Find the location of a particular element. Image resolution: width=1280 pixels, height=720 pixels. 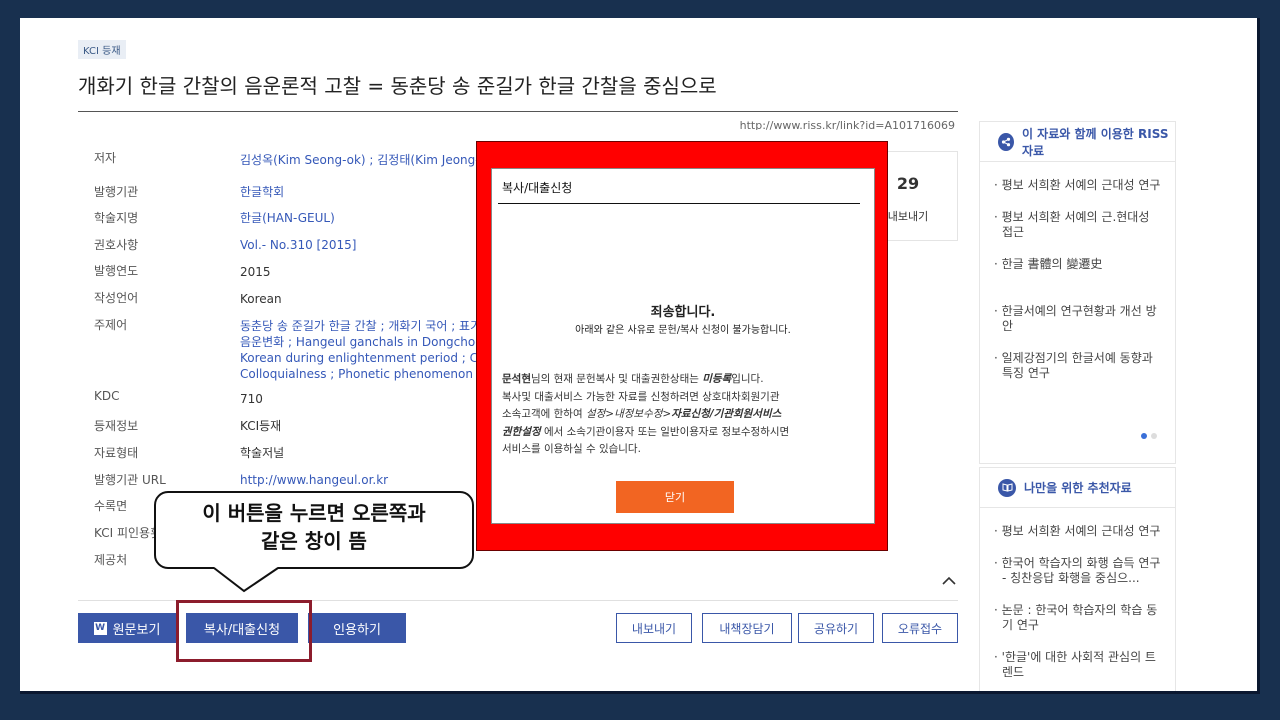

subject-line-1: 동춘당 송 준길가 한글 간찰 ; 개화기 국어 ; 표기 is located at coordinates (360, 326).